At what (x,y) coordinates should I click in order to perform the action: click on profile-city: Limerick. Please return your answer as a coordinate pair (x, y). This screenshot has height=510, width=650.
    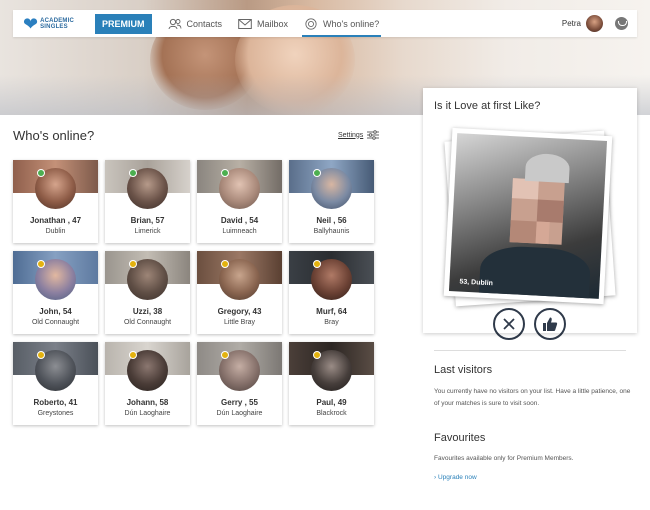
    Looking at the image, I should click on (147, 231).